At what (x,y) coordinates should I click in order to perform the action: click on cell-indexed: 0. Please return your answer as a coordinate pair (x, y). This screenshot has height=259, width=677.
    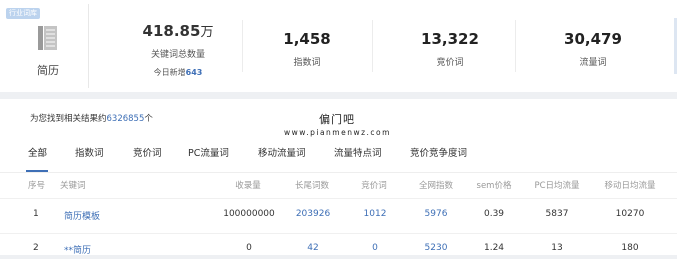
    Looking at the image, I should click on (249, 248).